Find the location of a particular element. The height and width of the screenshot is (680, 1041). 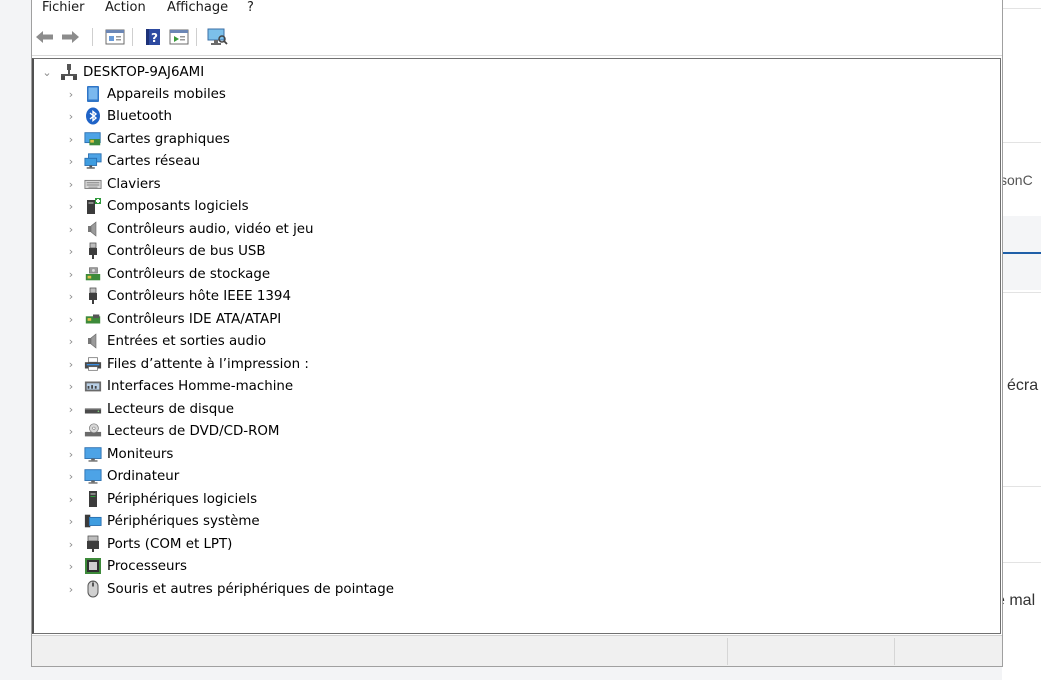

toolbar: ? is located at coordinates (517, 38).